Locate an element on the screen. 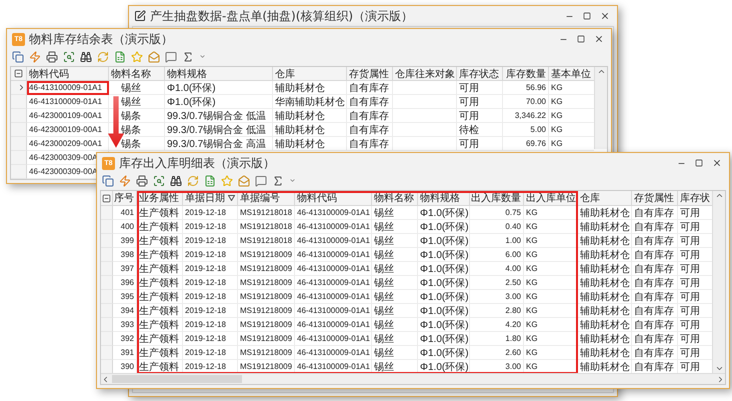 This screenshot has width=732, height=401. table-cell: 2.50 is located at coordinates (497, 283).